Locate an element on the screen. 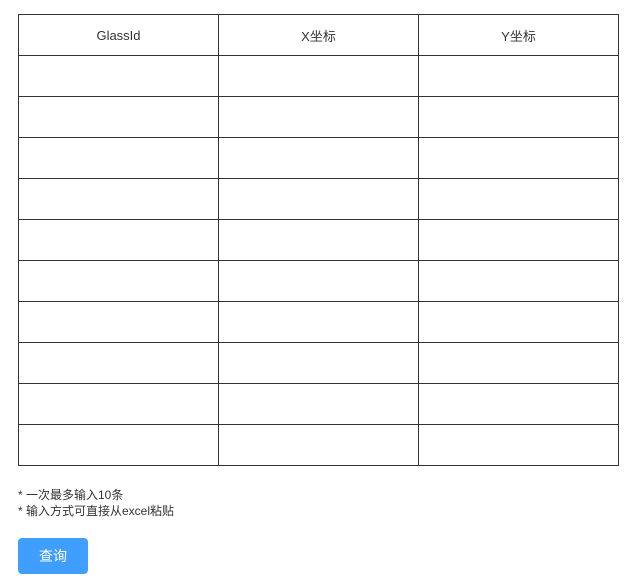 The image size is (628, 586). query-button: 查询 is located at coordinates (53, 556).